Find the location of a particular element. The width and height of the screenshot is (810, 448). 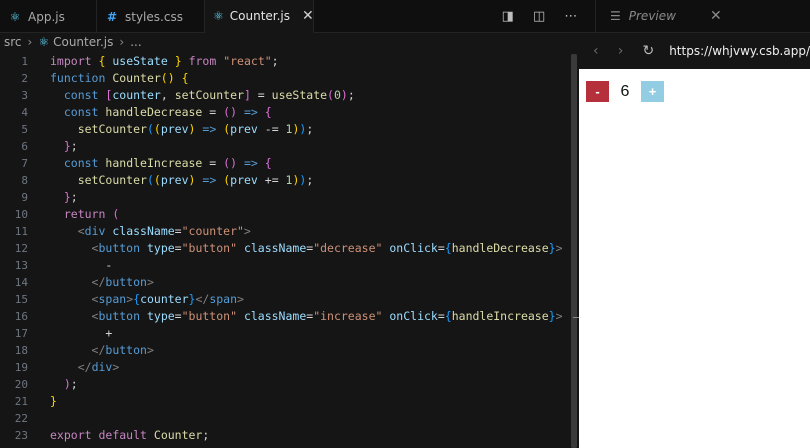

tab-label: Counter.js is located at coordinates (260, 16).